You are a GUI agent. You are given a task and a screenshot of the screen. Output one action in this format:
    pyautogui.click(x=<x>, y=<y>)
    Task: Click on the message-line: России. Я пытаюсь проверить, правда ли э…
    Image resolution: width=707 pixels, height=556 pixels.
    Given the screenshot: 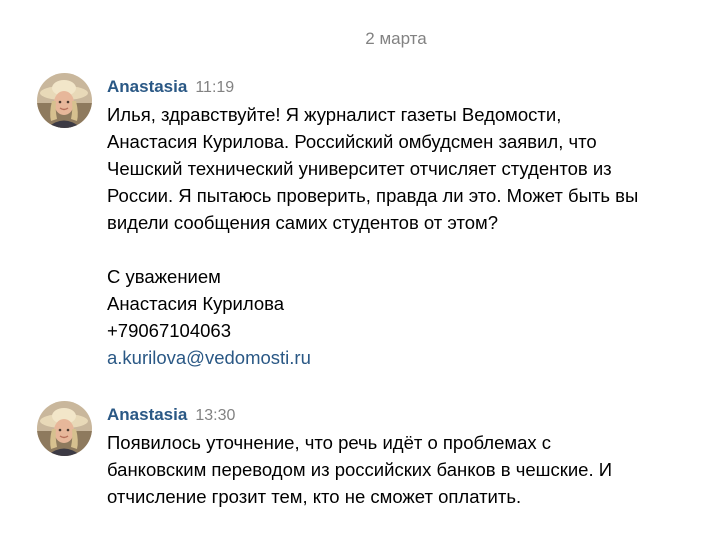 What is the action you would take?
    pyautogui.click(x=373, y=195)
    